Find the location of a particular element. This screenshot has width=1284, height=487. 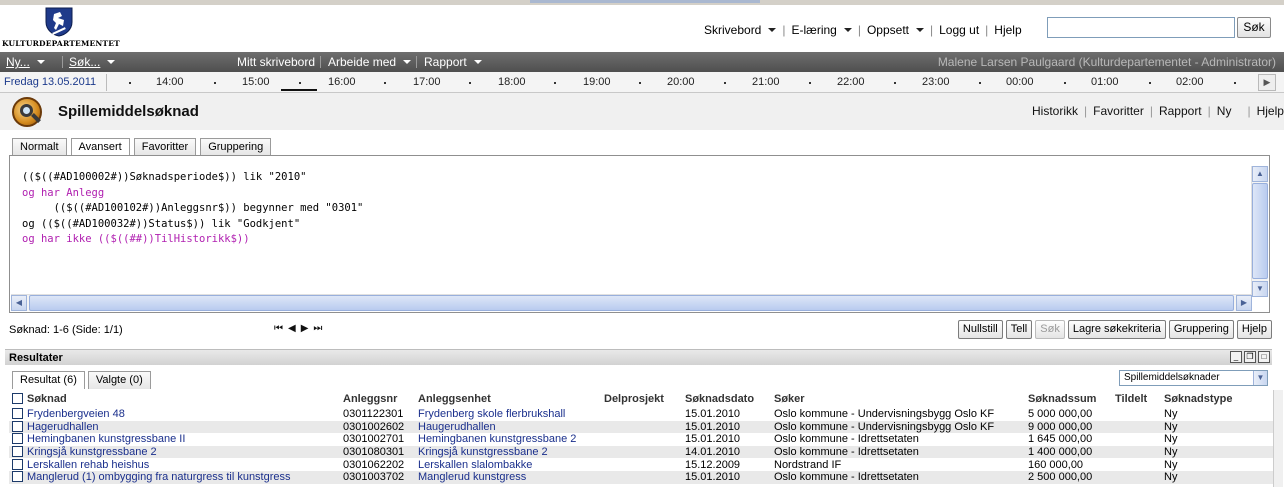

last-page-icon: ⏭ is located at coordinates (317, 328).